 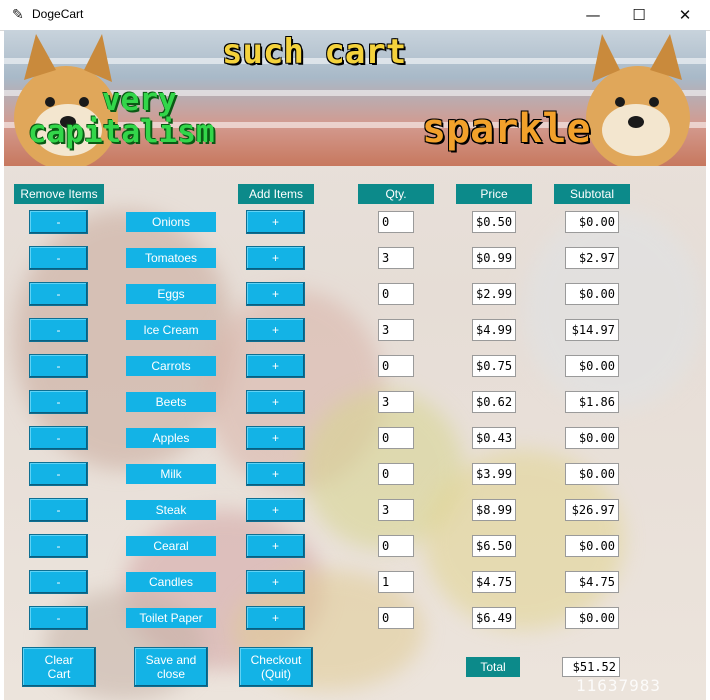 What do you see at coordinates (494, 546) in the screenshot?
I see `price-field: $6.50` at bounding box center [494, 546].